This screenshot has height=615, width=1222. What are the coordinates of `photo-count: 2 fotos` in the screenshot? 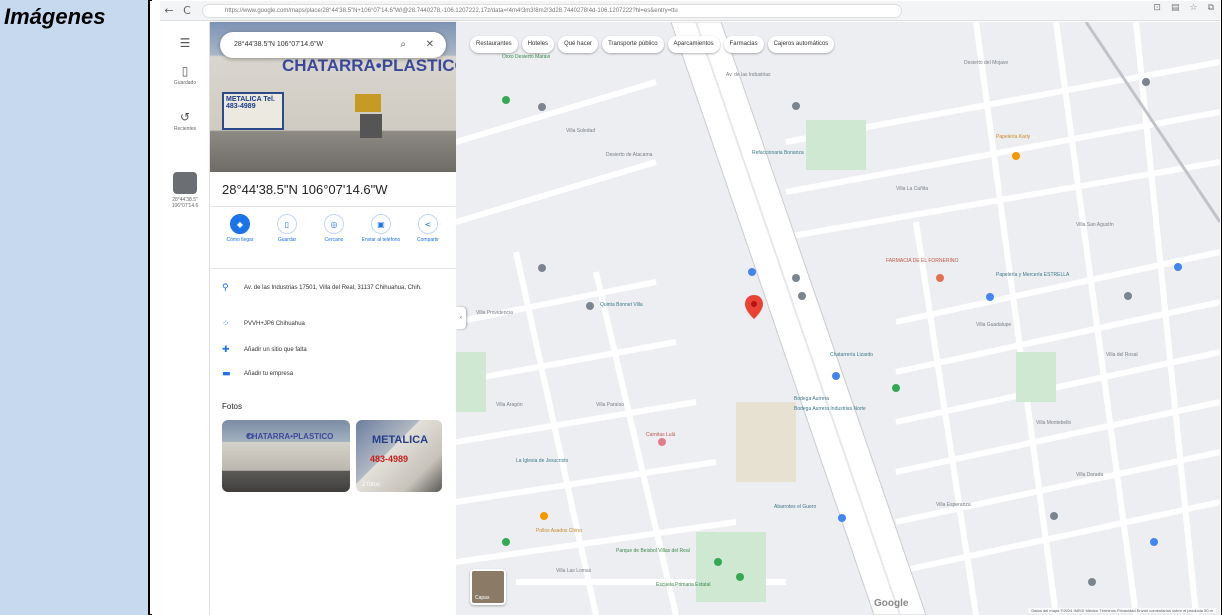 It's located at (371, 485).